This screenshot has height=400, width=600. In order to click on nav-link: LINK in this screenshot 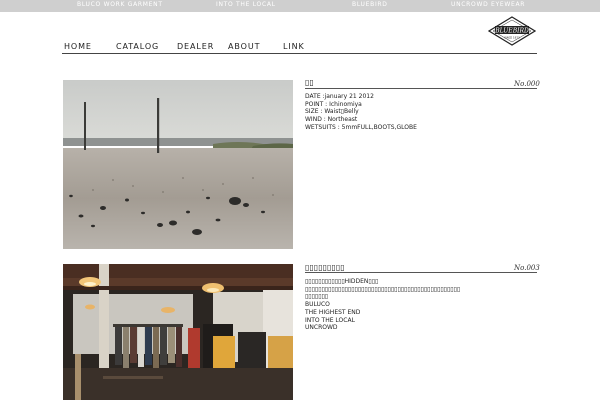, I will do `click(294, 46)`.